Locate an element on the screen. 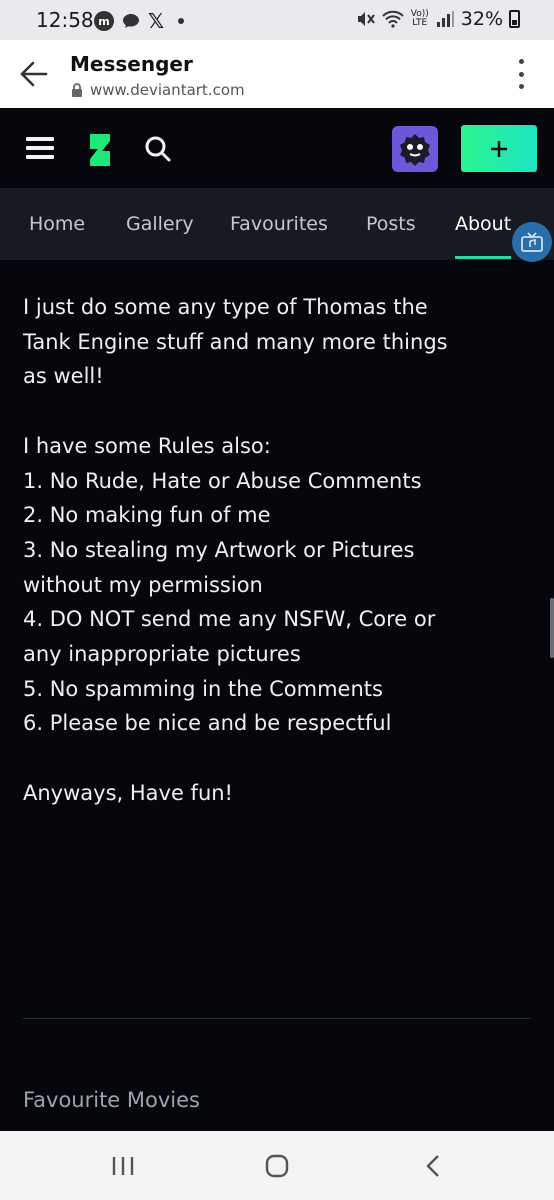 The width and height of the screenshot is (554, 1200). custom-tab-url-row: www.deviantart.com is located at coordinates (157, 90).